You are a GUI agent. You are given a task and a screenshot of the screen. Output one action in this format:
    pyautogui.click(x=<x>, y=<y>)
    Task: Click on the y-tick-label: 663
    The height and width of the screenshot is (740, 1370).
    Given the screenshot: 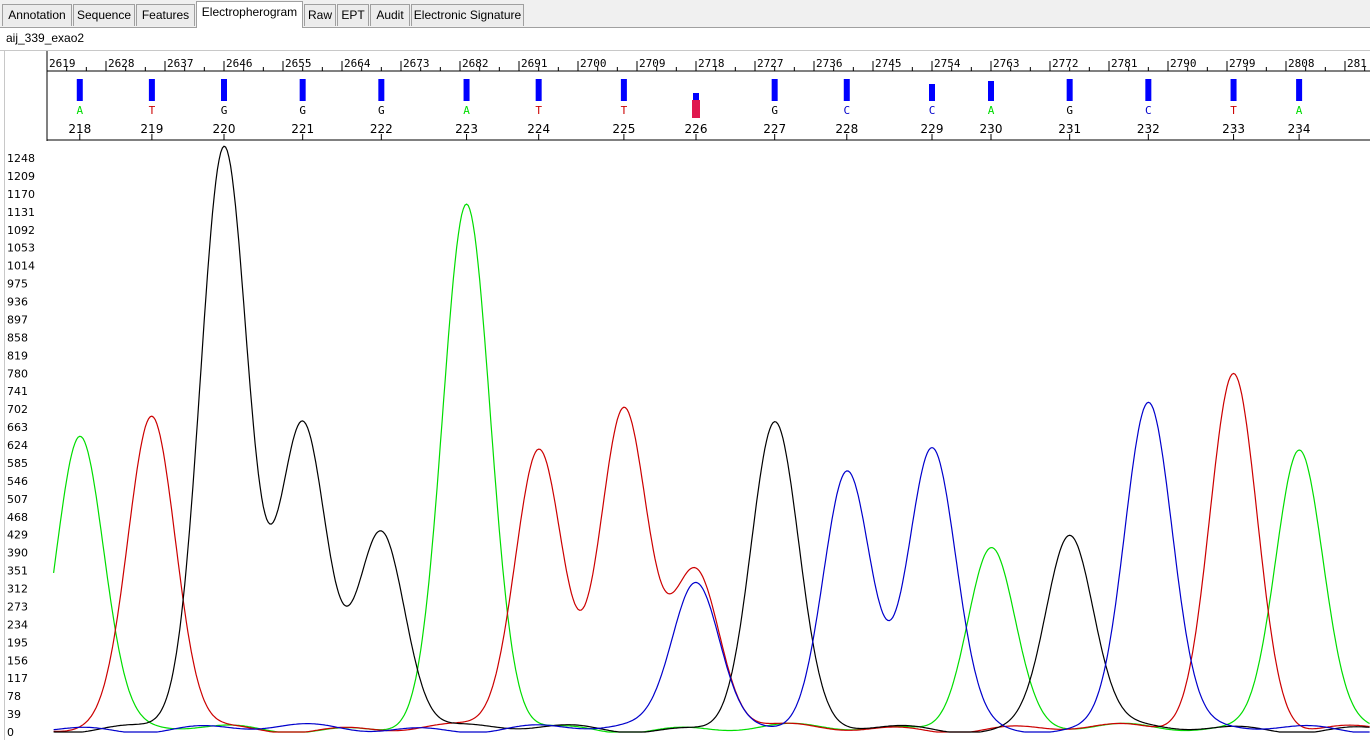 What is the action you would take?
    pyautogui.click(x=17, y=427)
    